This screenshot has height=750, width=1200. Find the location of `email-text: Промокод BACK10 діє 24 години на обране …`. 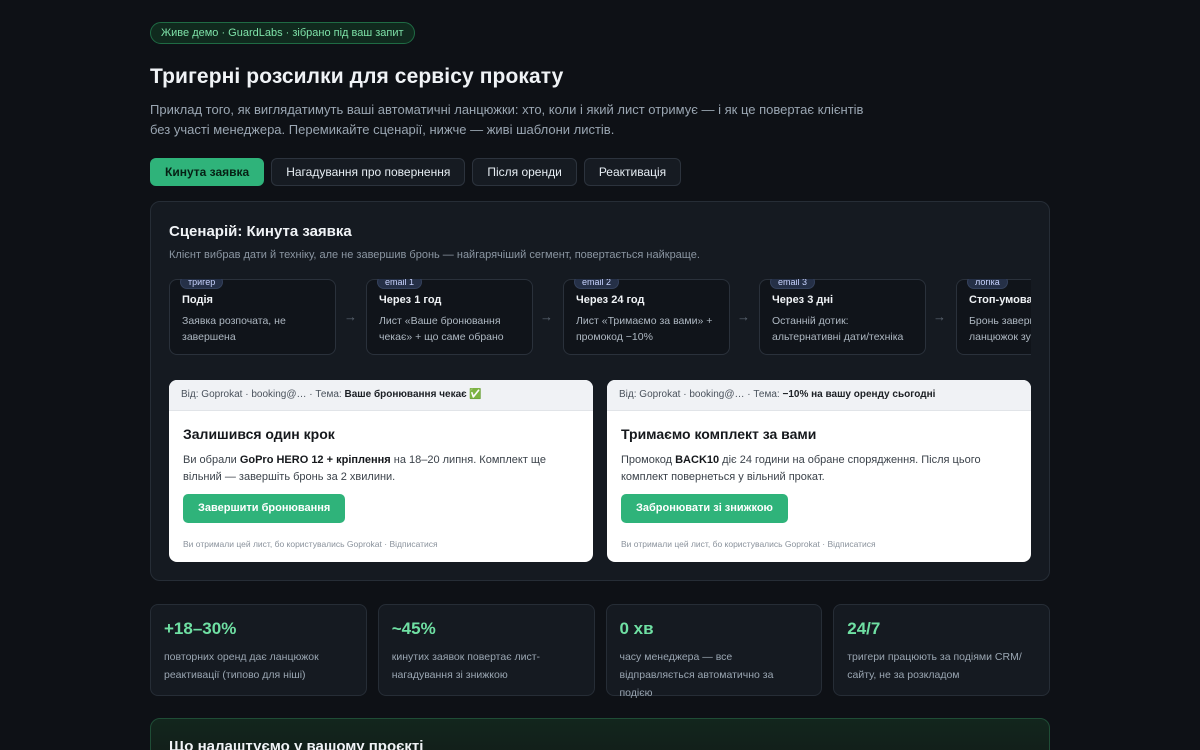

email-text: Промокод BACK10 діє 24 години на обране … is located at coordinates (801, 468).